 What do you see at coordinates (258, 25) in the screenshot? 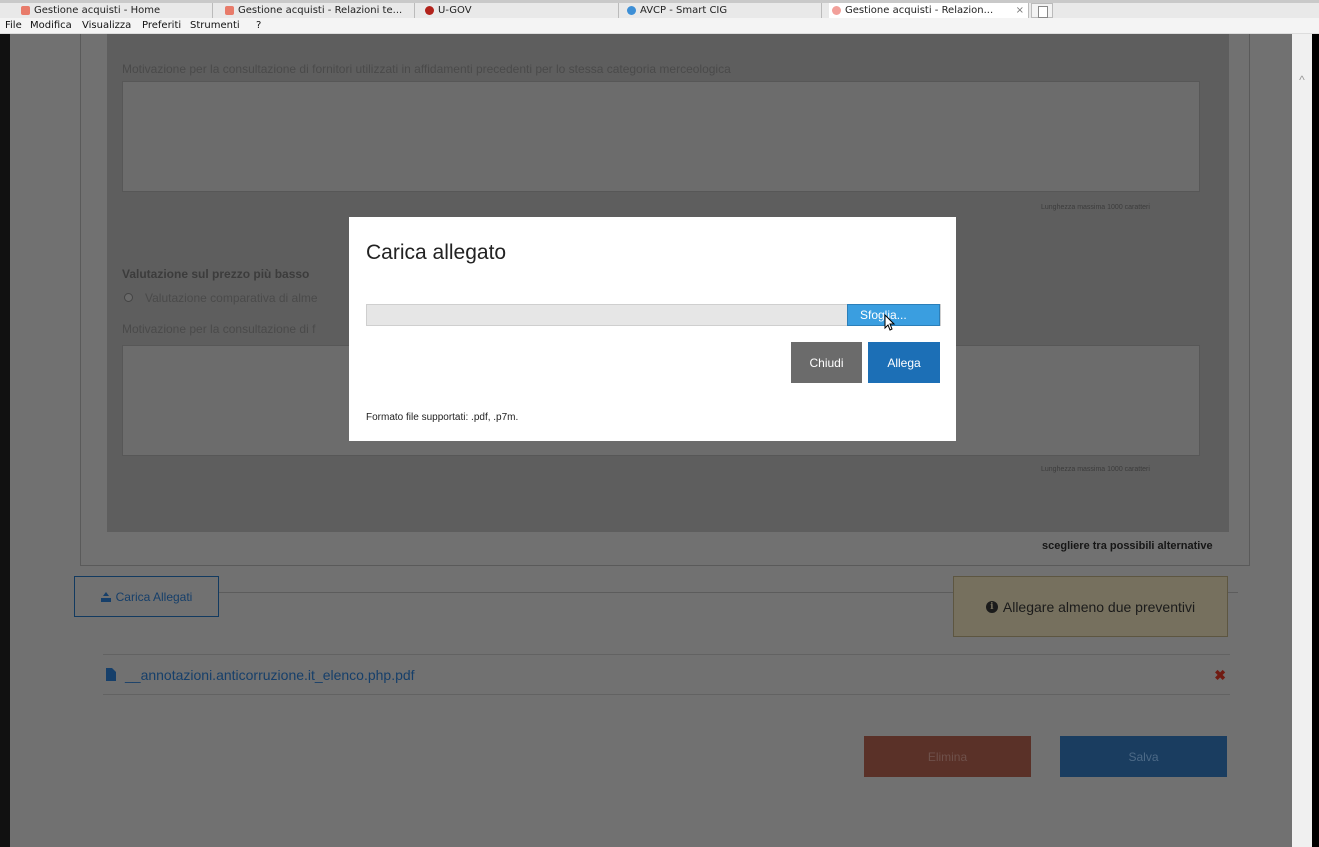
I see `menu-help: ?` at bounding box center [258, 25].